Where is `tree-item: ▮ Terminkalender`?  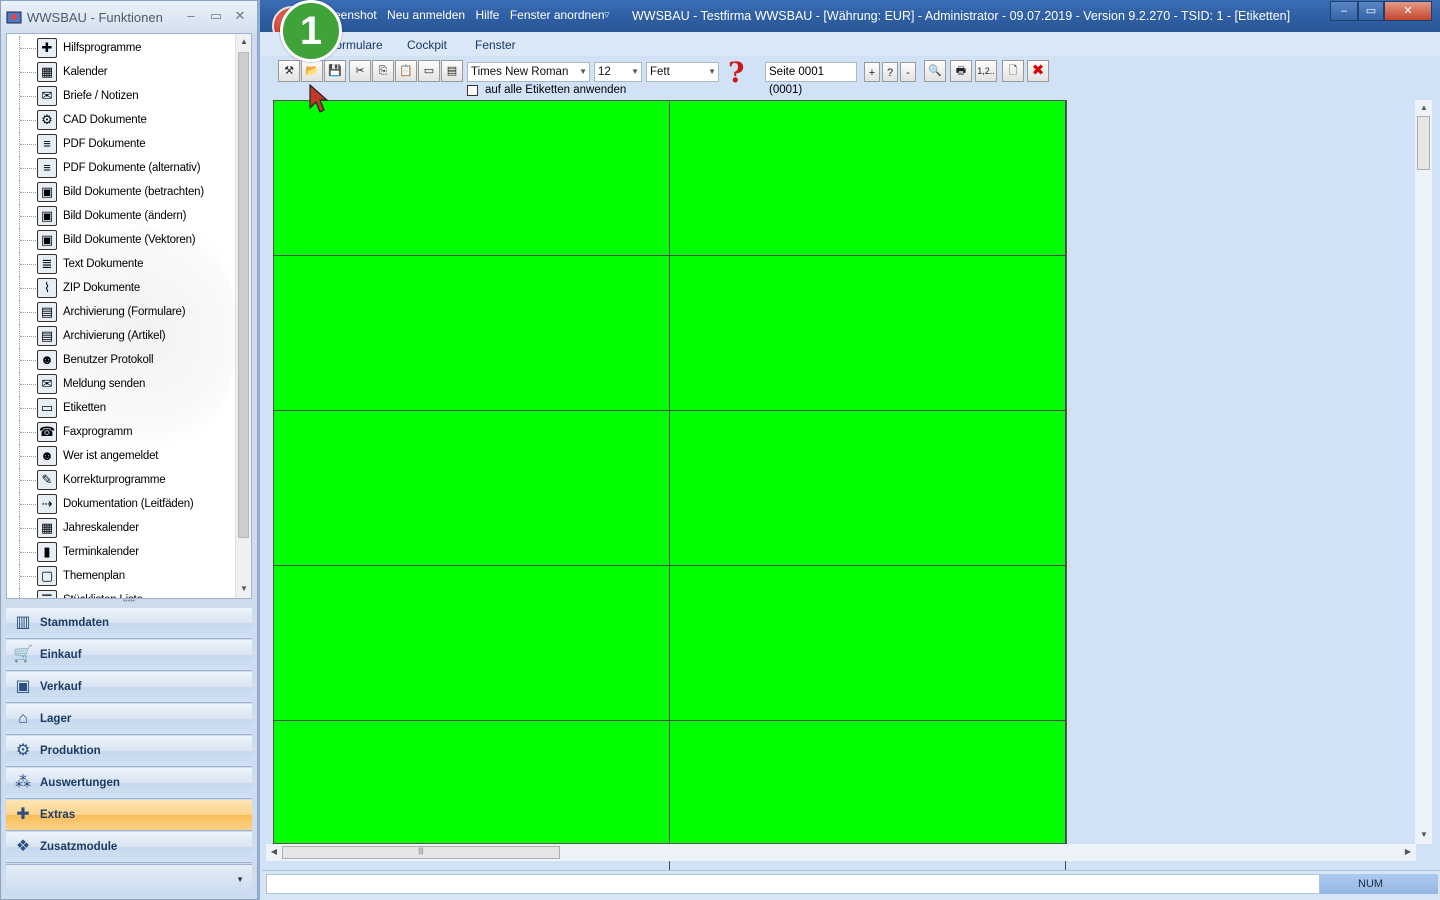 tree-item: ▮ Terminkalender is located at coordinates (121, 552).